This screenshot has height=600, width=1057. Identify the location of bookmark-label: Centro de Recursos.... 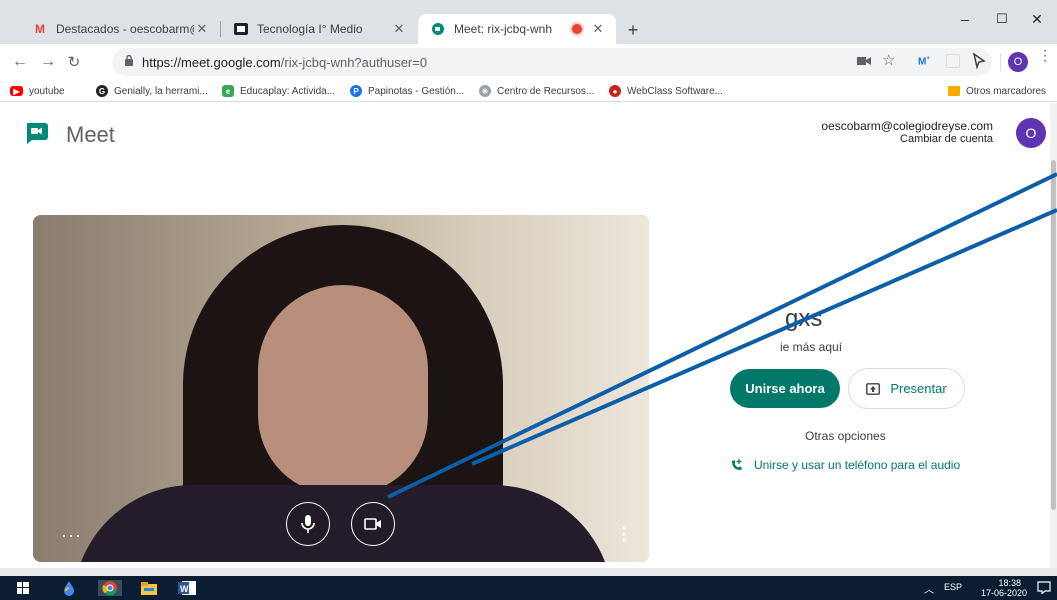
(546, 91).